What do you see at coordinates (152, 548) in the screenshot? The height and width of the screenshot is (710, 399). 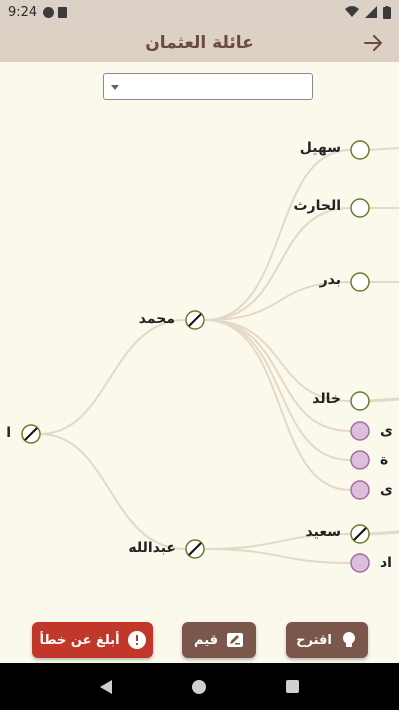 I see `node-label-abdullah: عبدالله` at bounding box center [152, 548].